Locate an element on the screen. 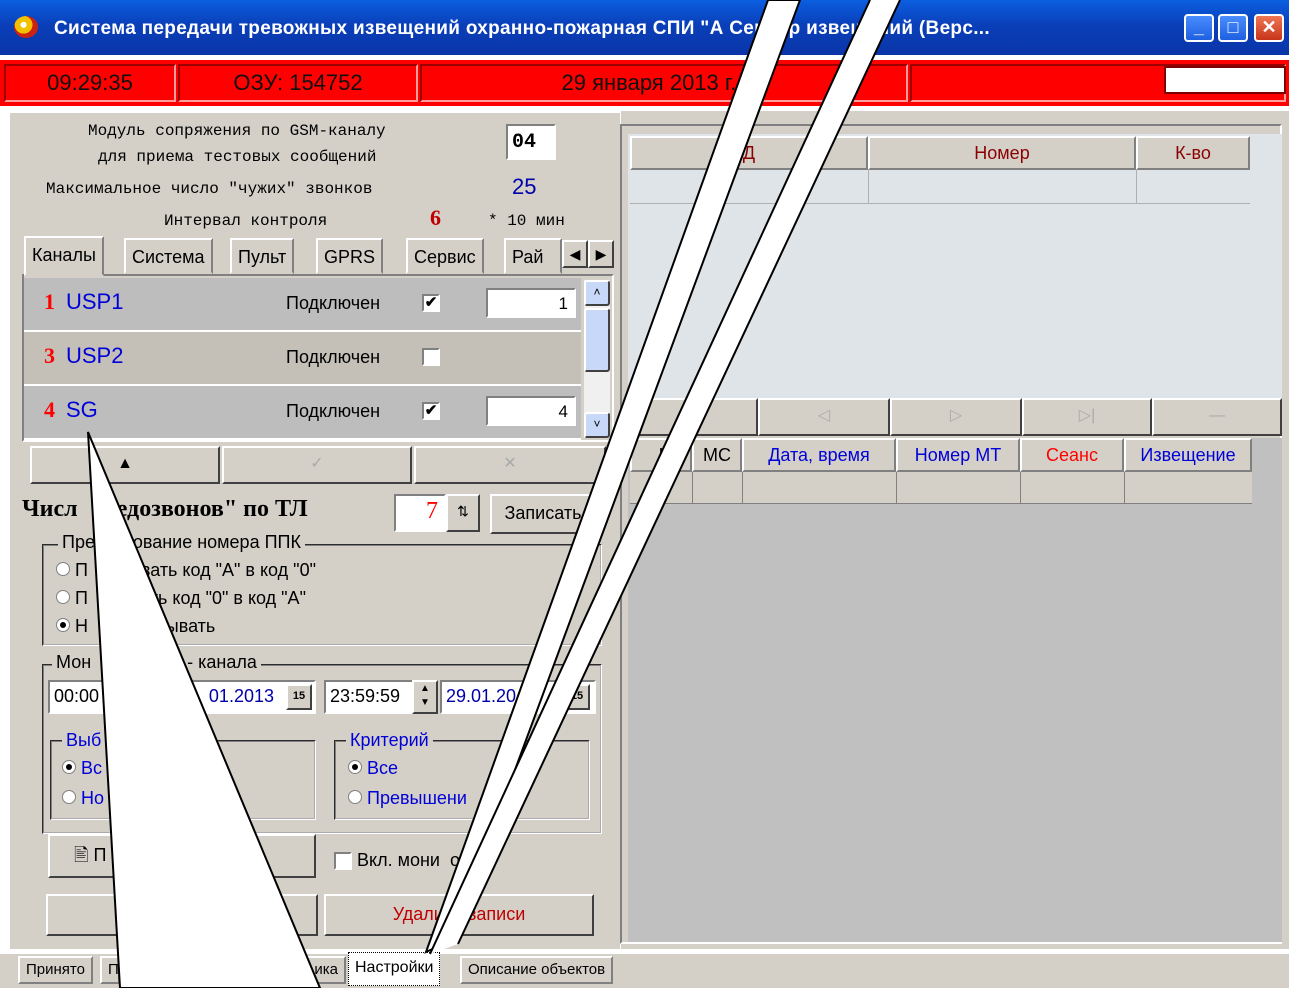 The height and width of the screenshot is (988, 1289). channel-value-field: 4 is located at coordinates (531, 411).